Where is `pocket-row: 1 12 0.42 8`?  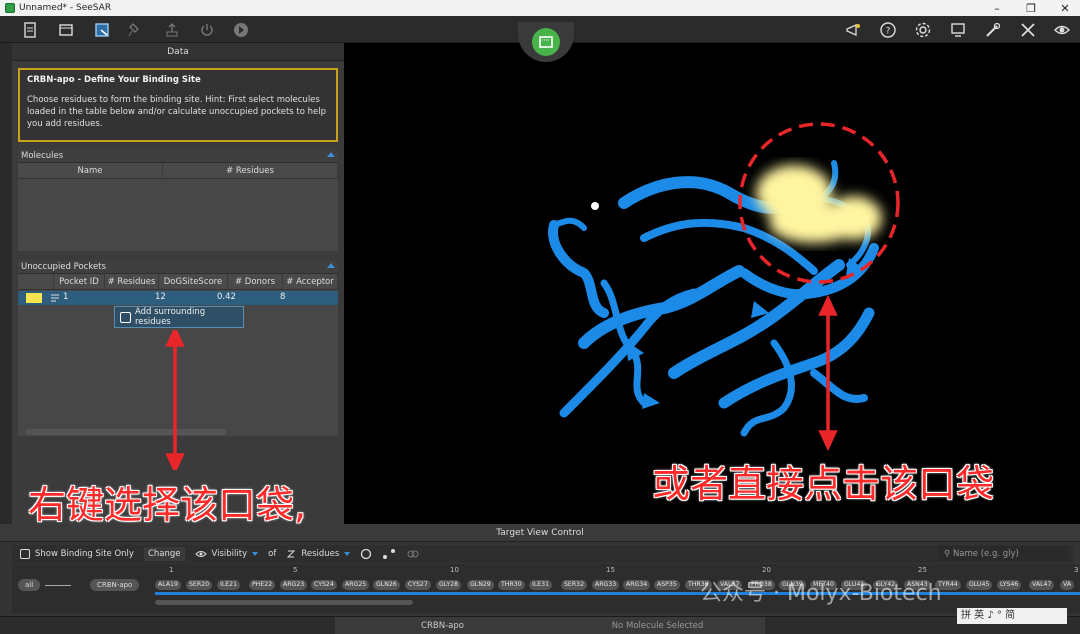
pocket-row: 1 12 0.42 8 is located at coordinates (178, 298).